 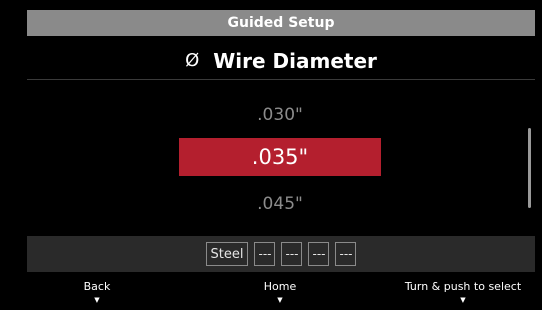 I want to click on select-label: Turn & push to select, so click(x=463, y=286).